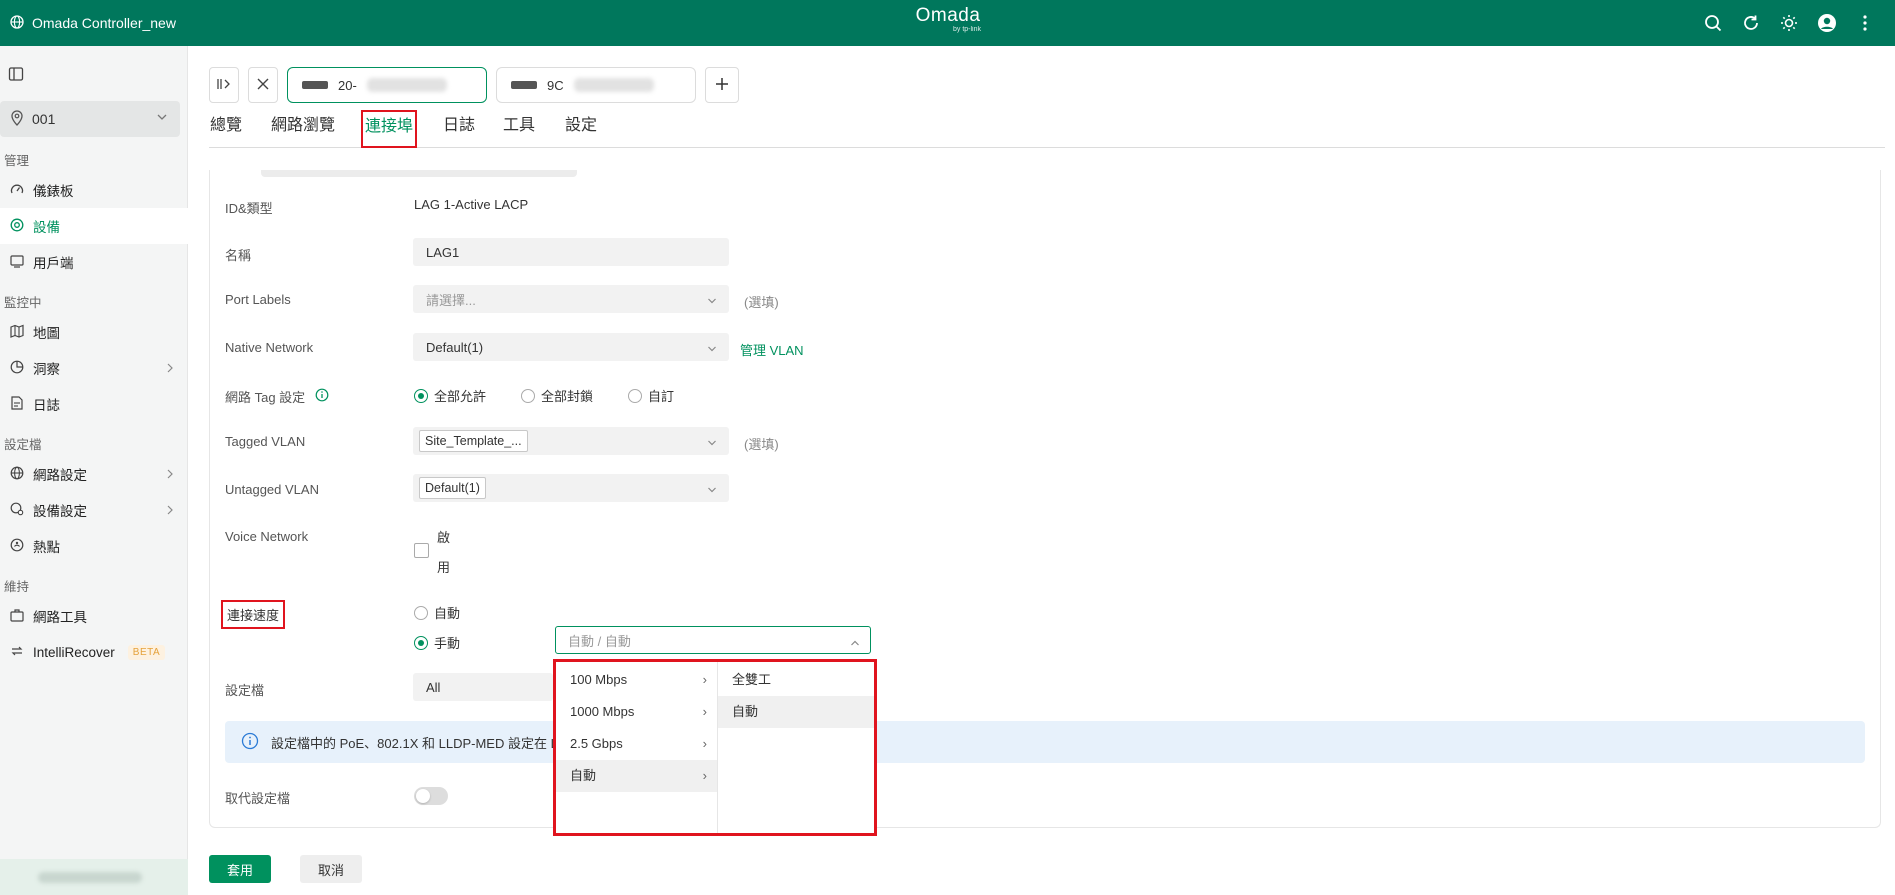 The width and height of the screenshot is (1895, 895). I want to click on group-config: 設定檔, so click(23, 445).